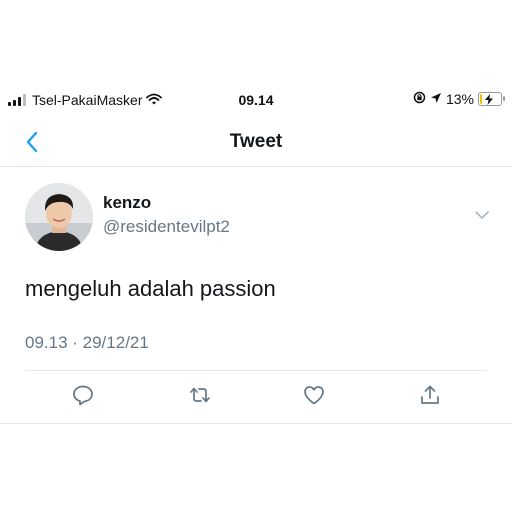  I want to click on status-bar: Tsel-PakaiMasker 09.14 13%, so click(256, 101).